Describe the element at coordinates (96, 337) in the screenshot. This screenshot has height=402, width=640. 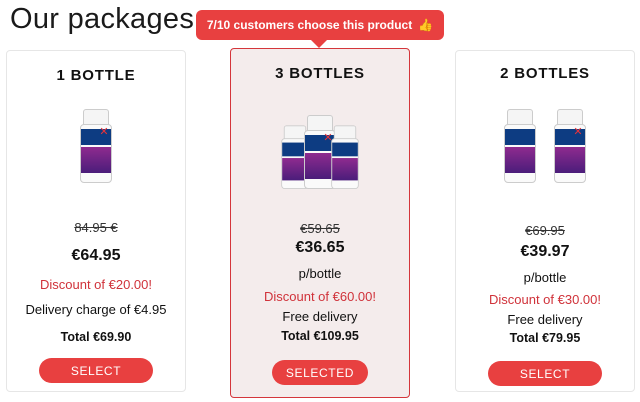
I see `total-price: Total €69.90` at that location.